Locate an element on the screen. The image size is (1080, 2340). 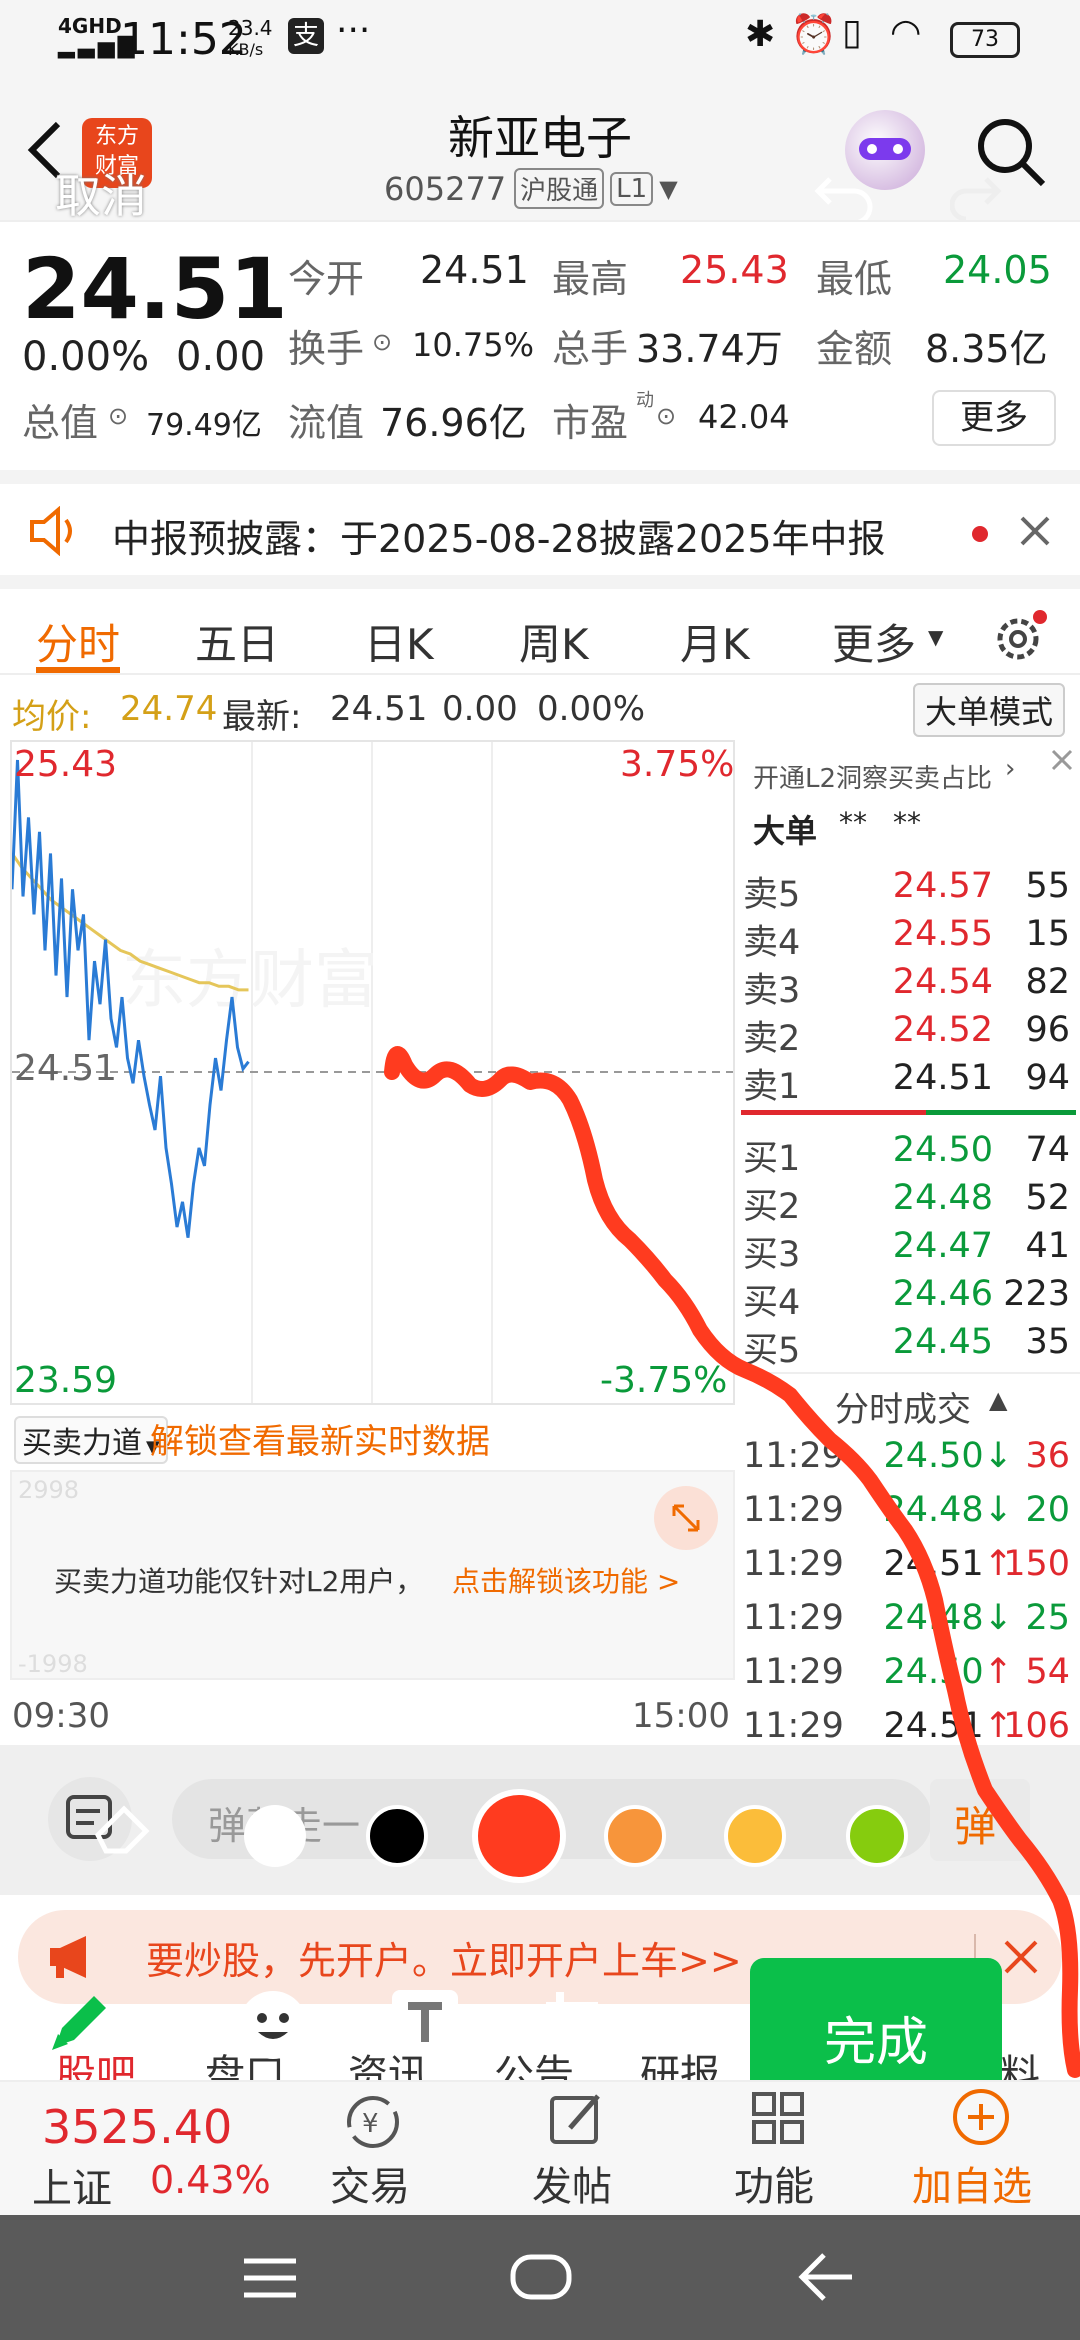
high-value: 25.43 is located at coordinates (734, 270).